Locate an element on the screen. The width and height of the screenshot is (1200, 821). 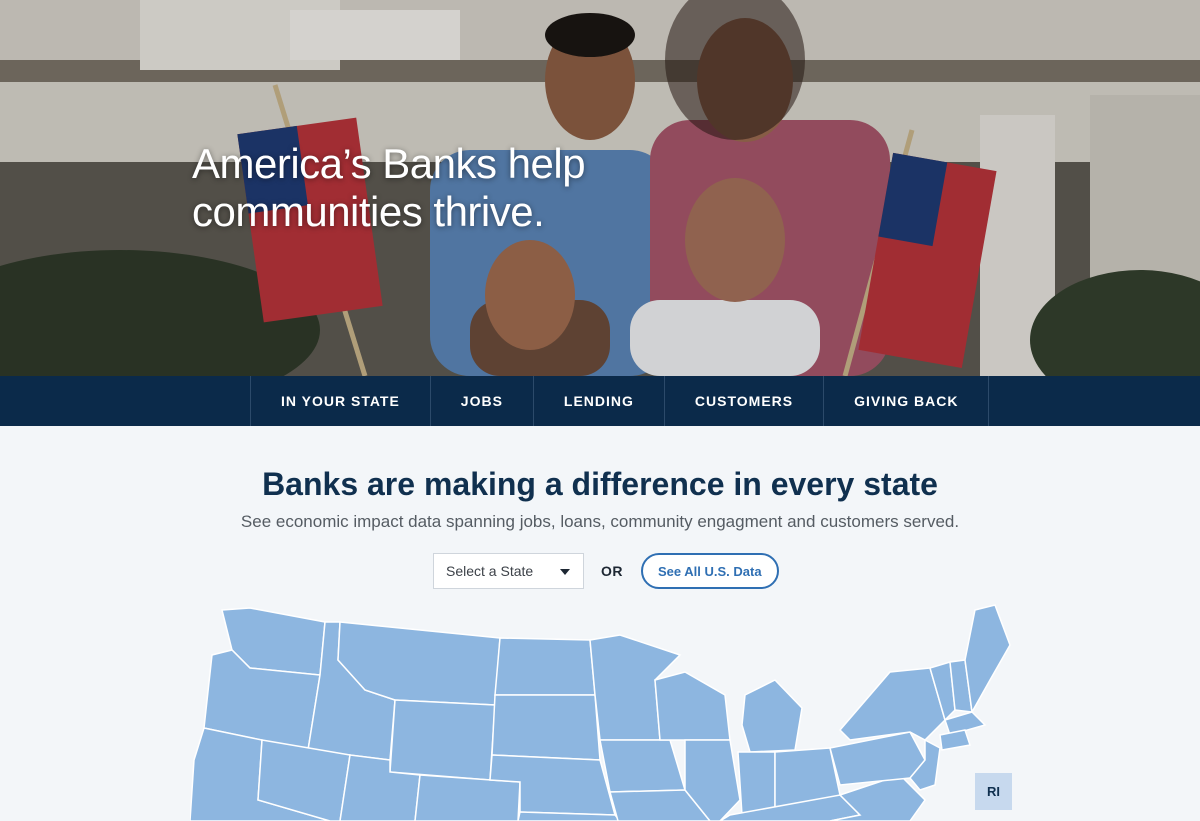
see-all-us-data-button: See All U.S. Data is located at coordinates (710, 571).